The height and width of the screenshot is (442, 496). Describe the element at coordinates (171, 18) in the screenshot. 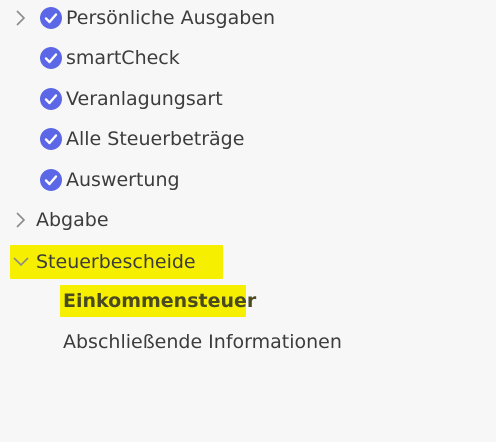

I see `nav-item-label: Persönliche Ausgaben` at that location.